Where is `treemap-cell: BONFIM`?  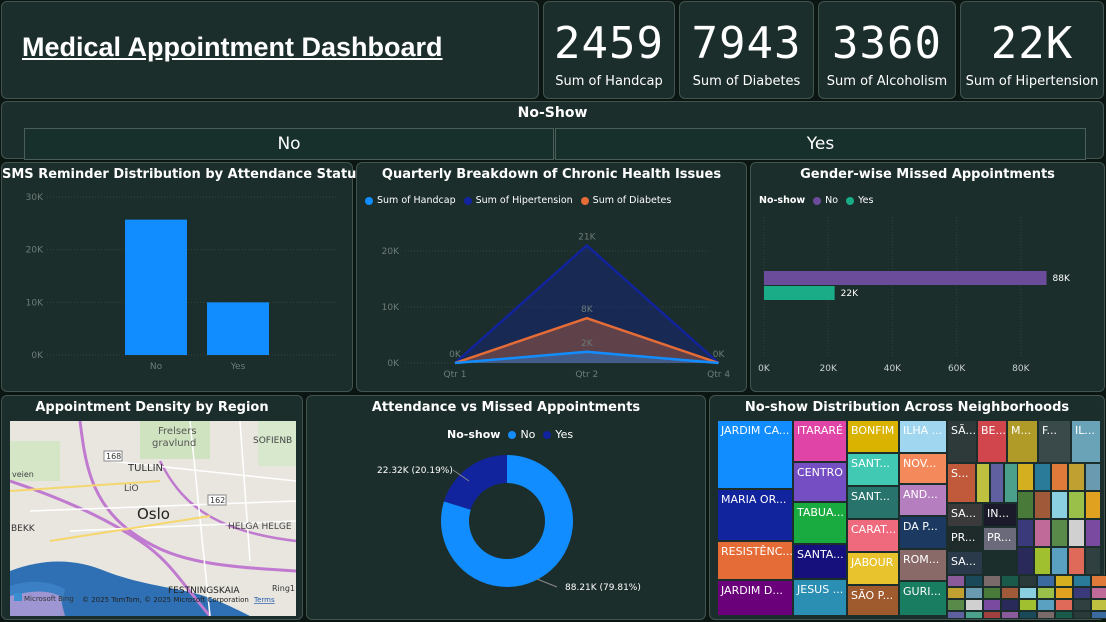 treemap-cell: BONFIM is located at coordinates (873, 436).